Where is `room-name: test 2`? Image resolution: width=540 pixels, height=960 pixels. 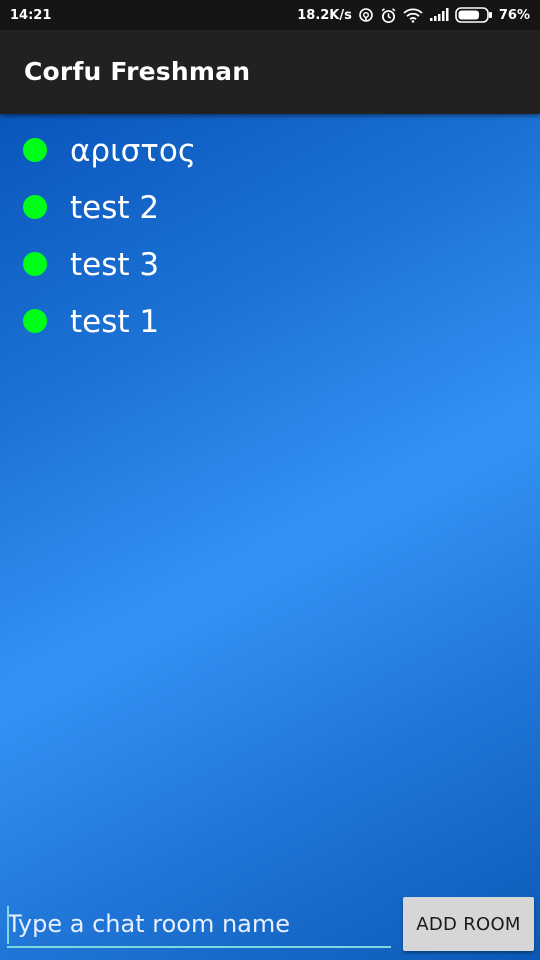
room-name: test 2 is located at coordinates (115, 208).